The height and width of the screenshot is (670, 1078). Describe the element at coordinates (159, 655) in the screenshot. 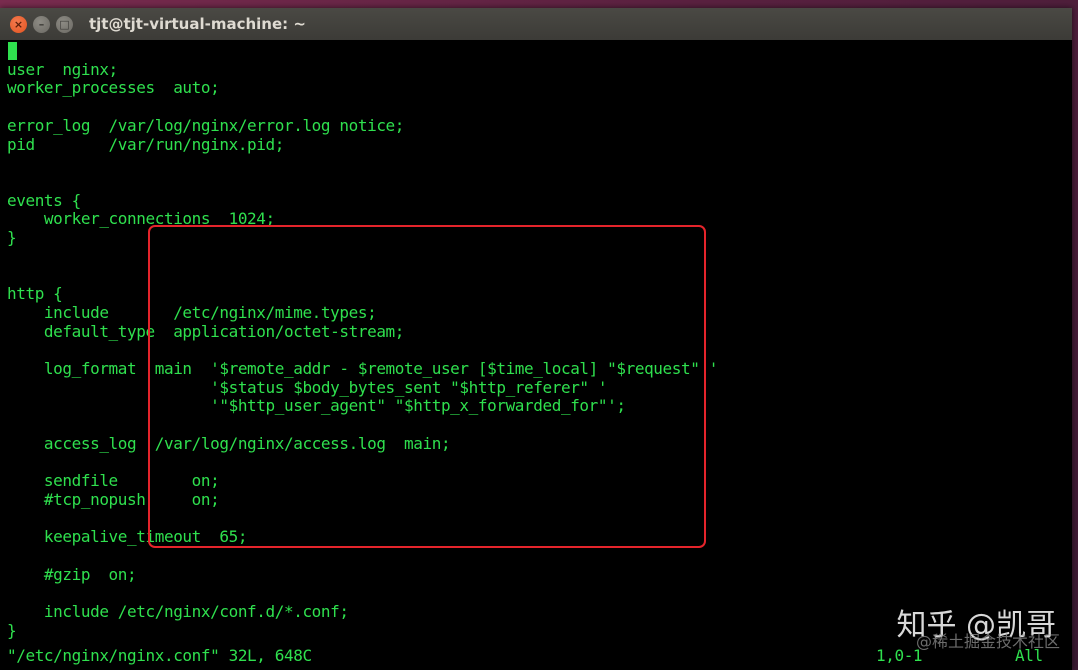

I see `status-file-info: "/etc/nginx/nginx.conf" 32L, 648C` at that location.